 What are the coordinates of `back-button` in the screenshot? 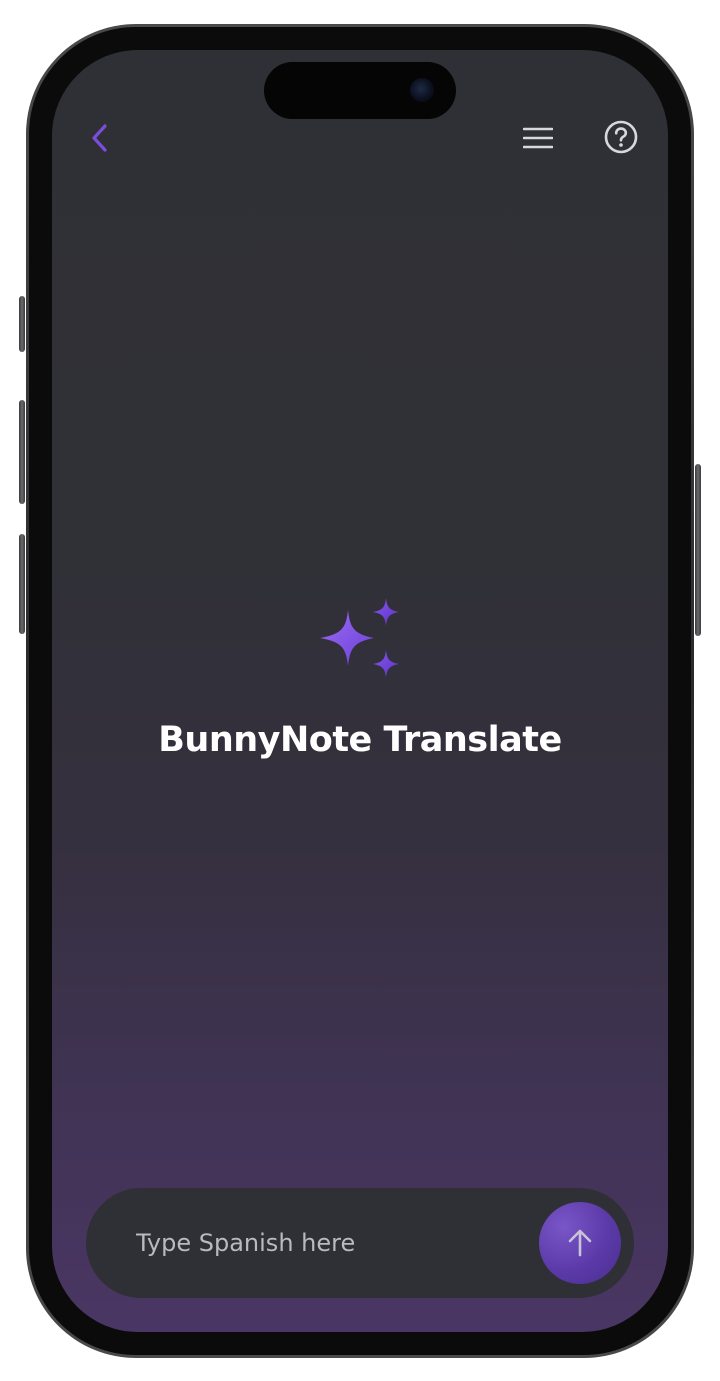 It's located at (100, 138).